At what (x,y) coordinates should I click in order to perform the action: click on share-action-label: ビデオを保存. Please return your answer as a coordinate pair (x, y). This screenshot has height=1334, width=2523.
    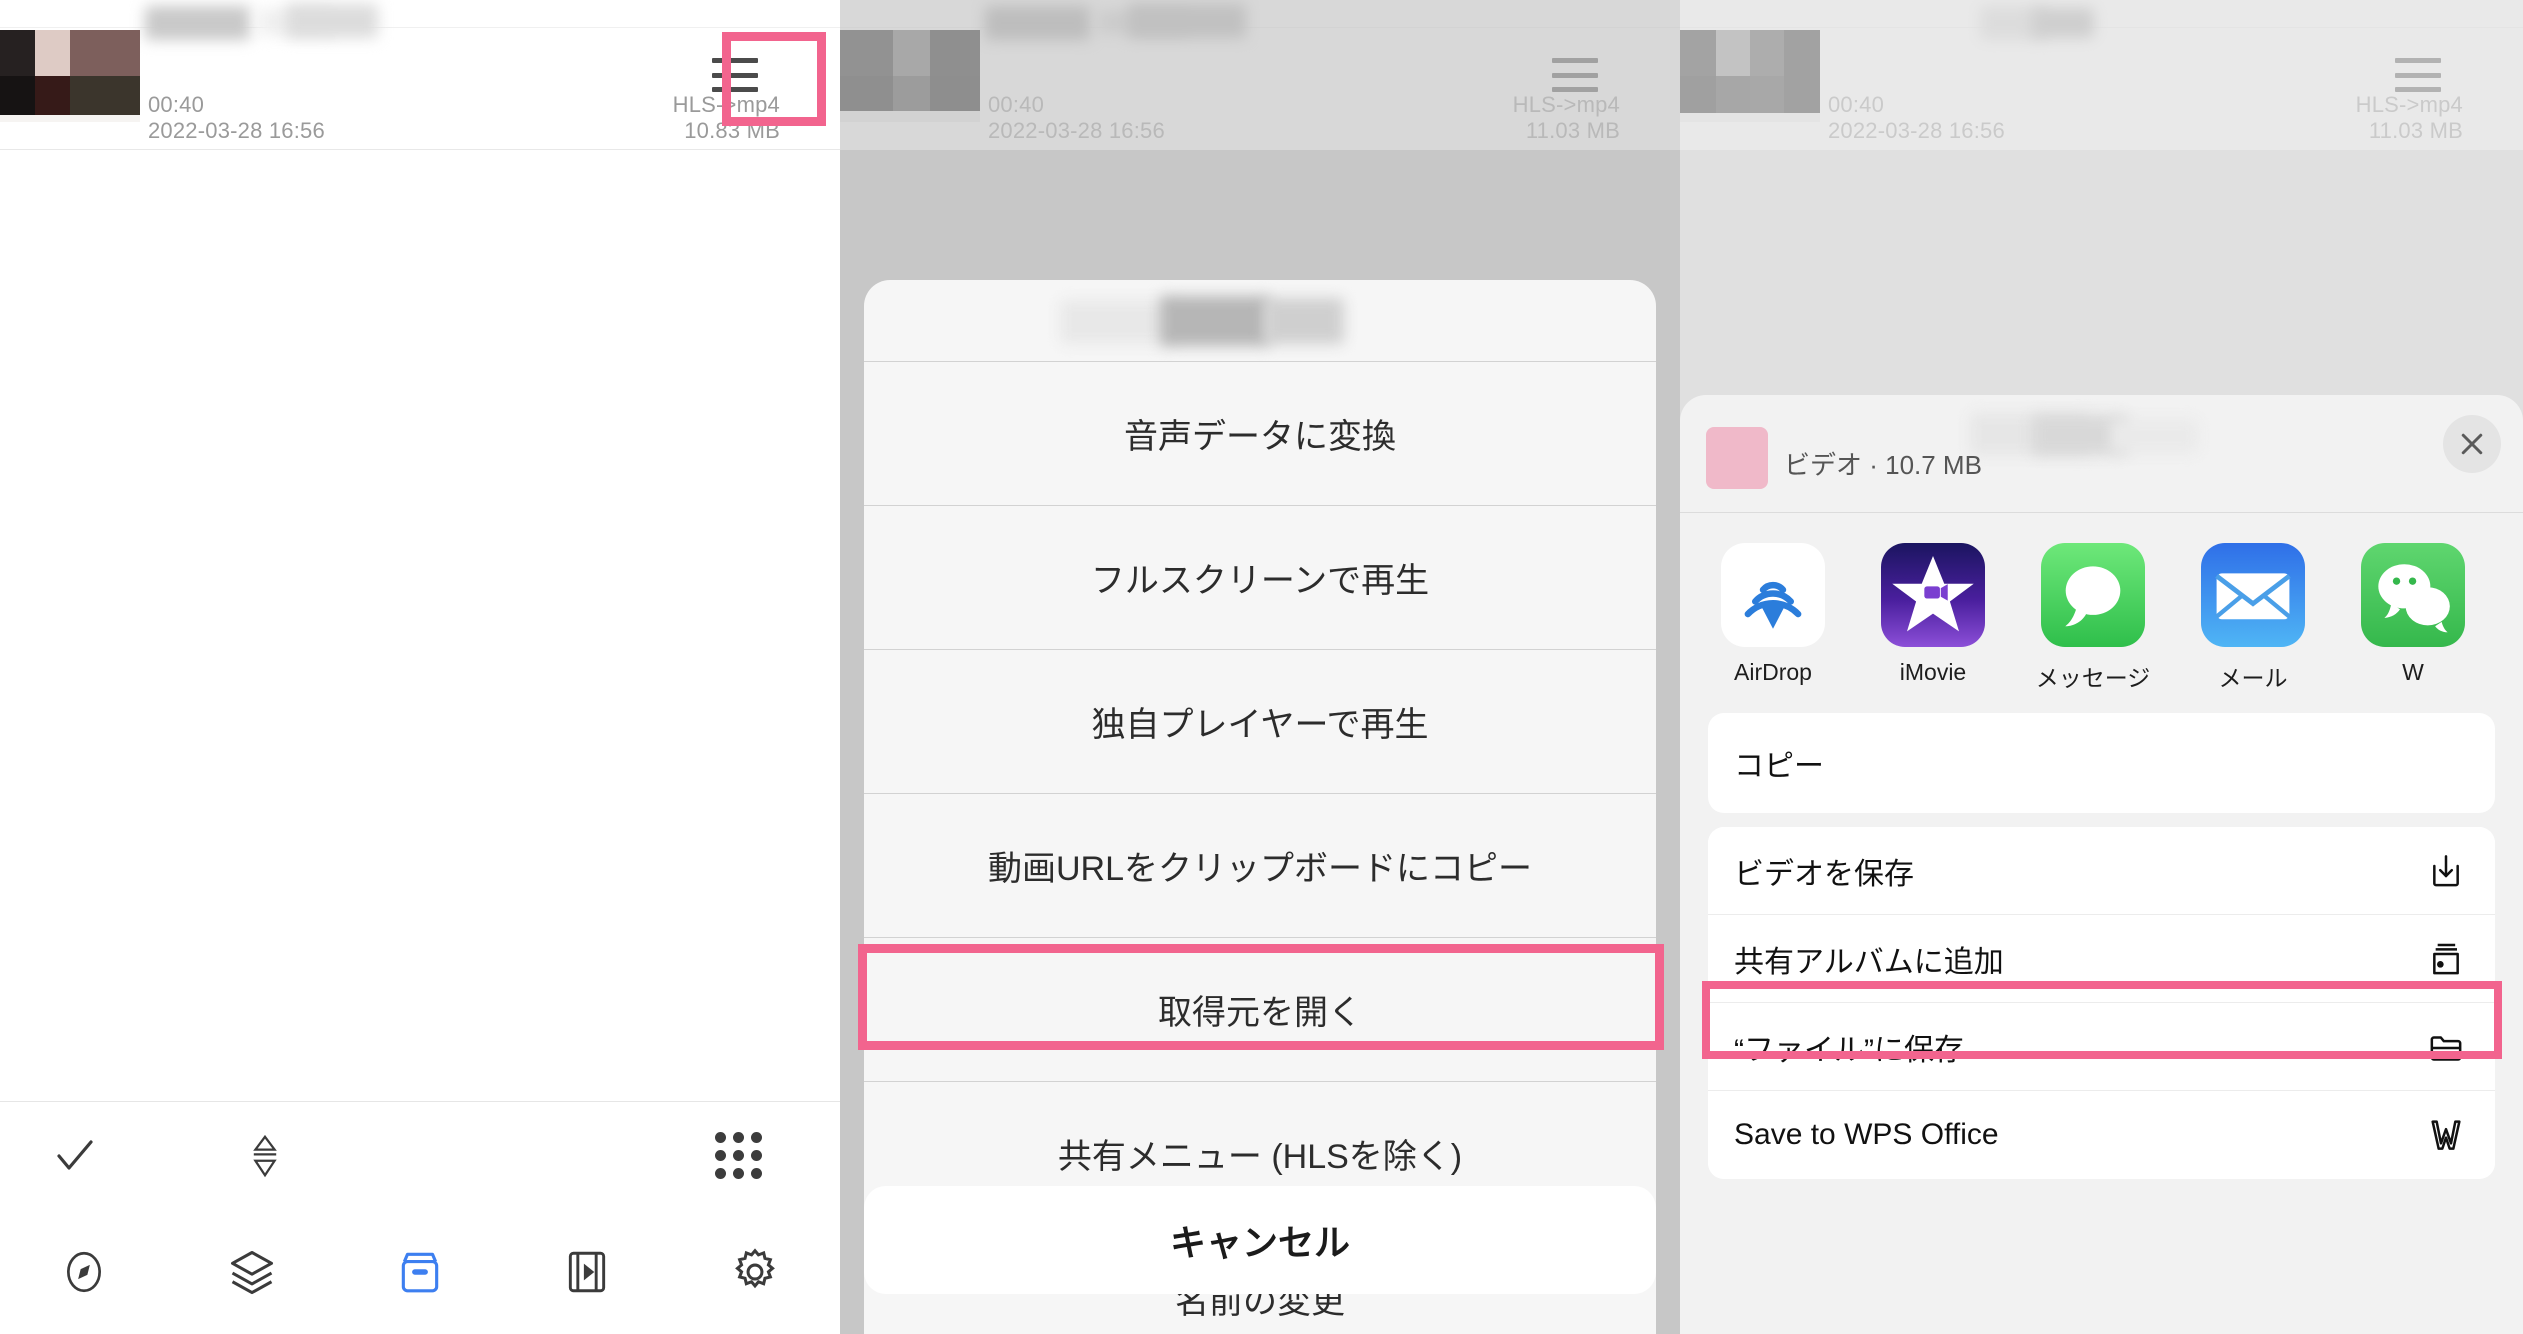
    Looking at the image, I should click on (1824, 874).